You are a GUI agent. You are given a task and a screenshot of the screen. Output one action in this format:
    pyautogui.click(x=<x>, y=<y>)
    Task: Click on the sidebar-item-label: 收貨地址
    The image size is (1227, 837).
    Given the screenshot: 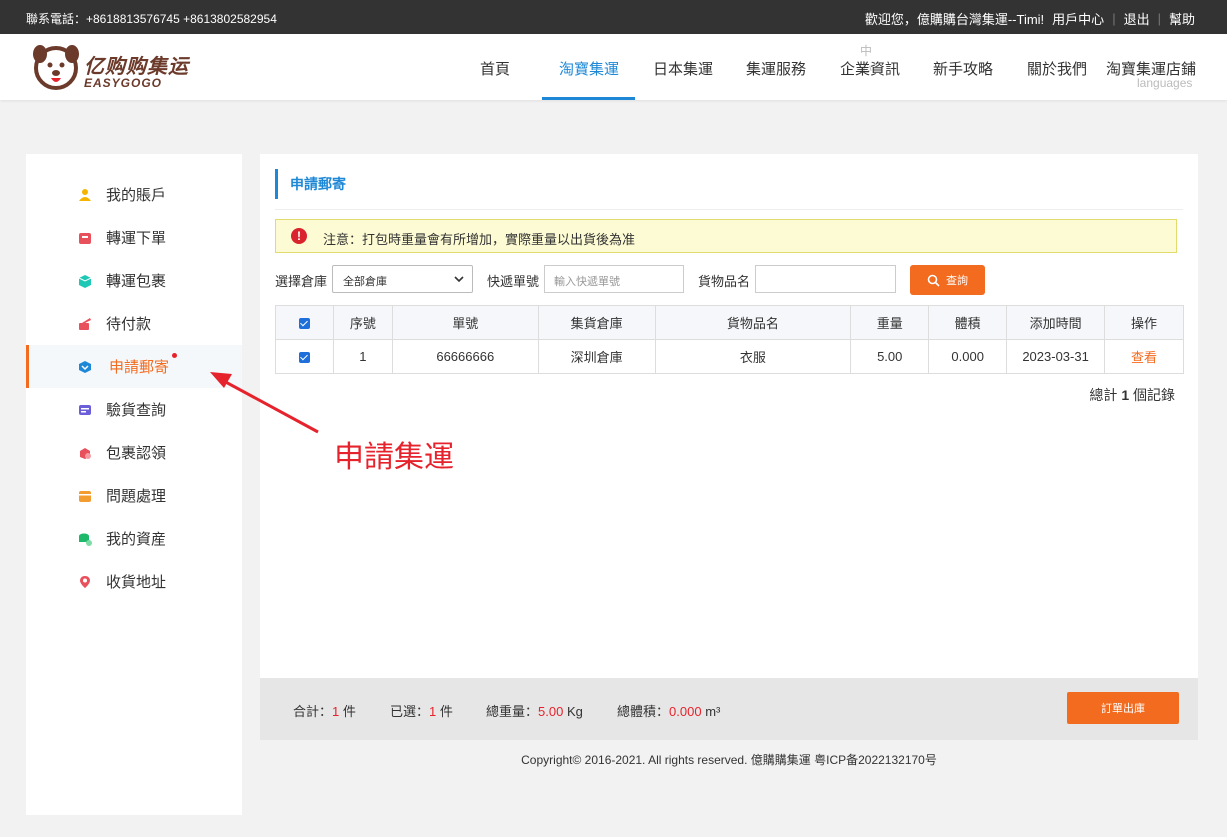 What is the action you would take?
    pyautogui.click(x=136, y=582)
    